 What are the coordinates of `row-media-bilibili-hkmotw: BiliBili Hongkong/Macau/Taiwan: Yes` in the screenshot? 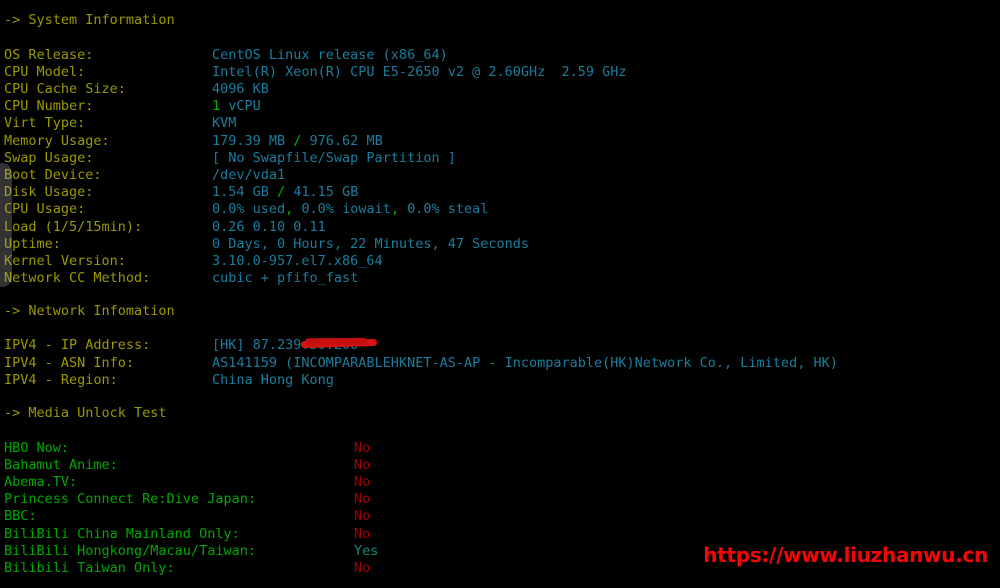 It's located at (191, 551).